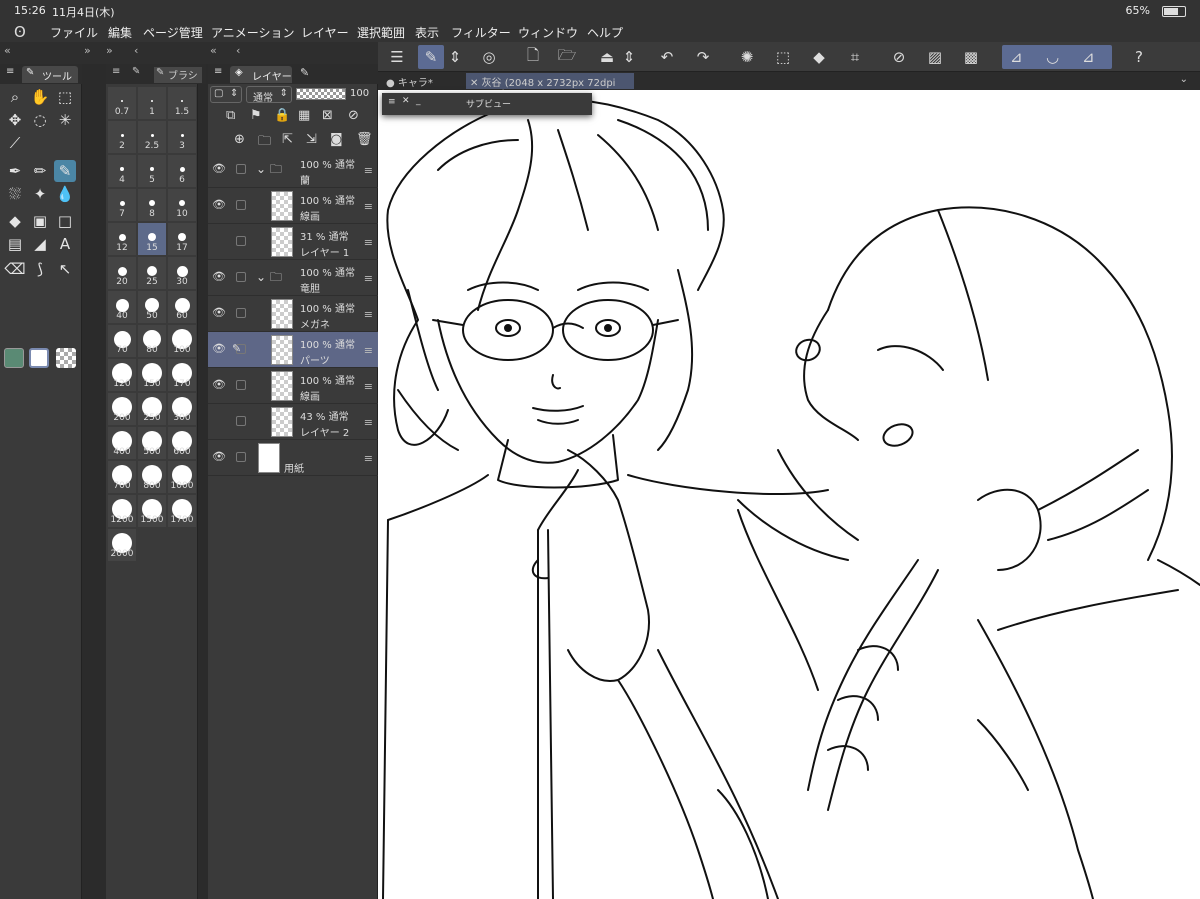 The width and height of the screenshot is (1200, 899). Describe the element at coordinates (15, 171) in the screenshot. I see `pen-tool-icon: ✒` at that location.